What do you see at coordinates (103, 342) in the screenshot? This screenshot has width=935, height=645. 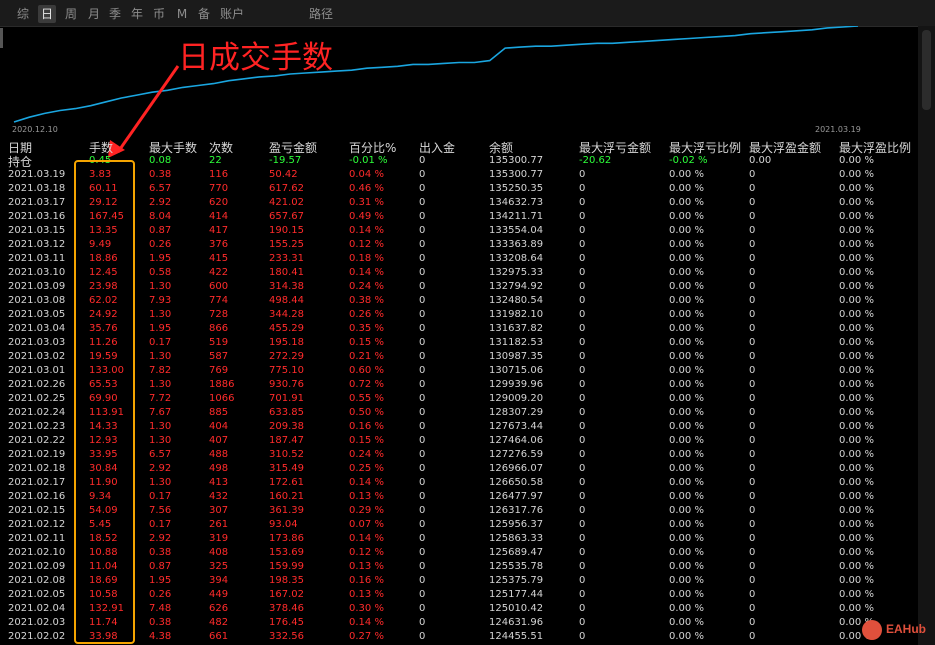 I see `table-cell: 11.26` at bounding box center [103, 342].